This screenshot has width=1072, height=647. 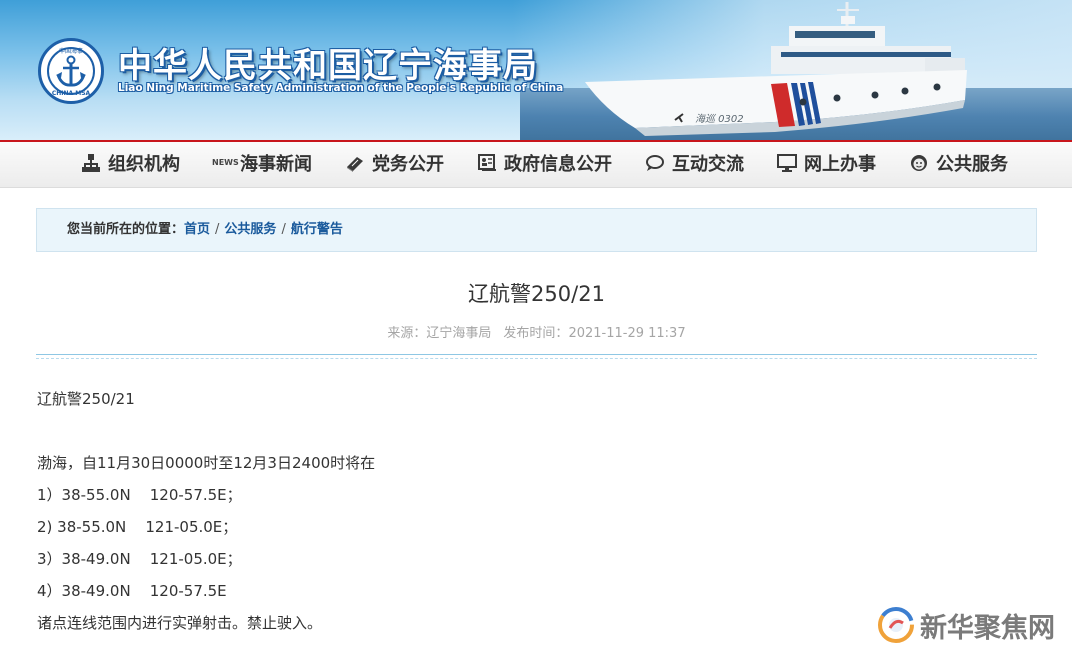 I want to click on nav-item-party-affairs: 党务公开, so click(x=394, y=165).